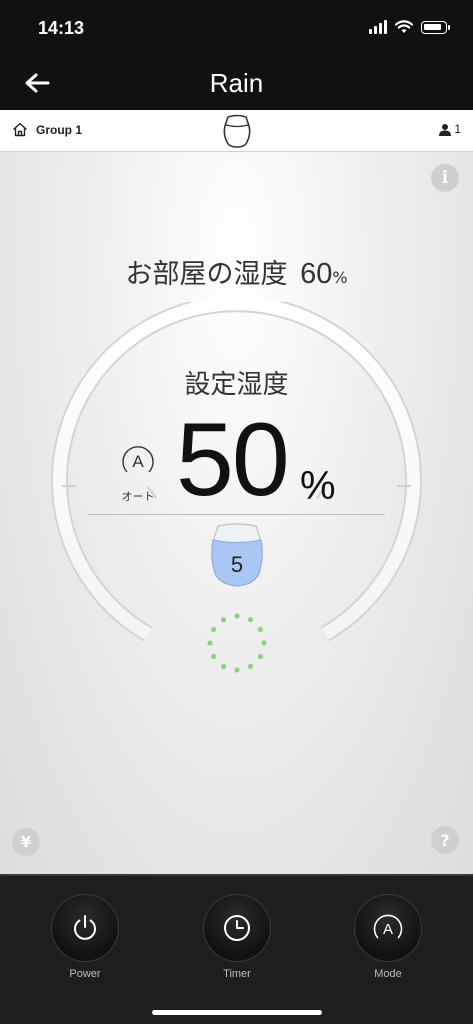  I want to click on room-humidity-label: お部屋の湿度, so click(206, 274).